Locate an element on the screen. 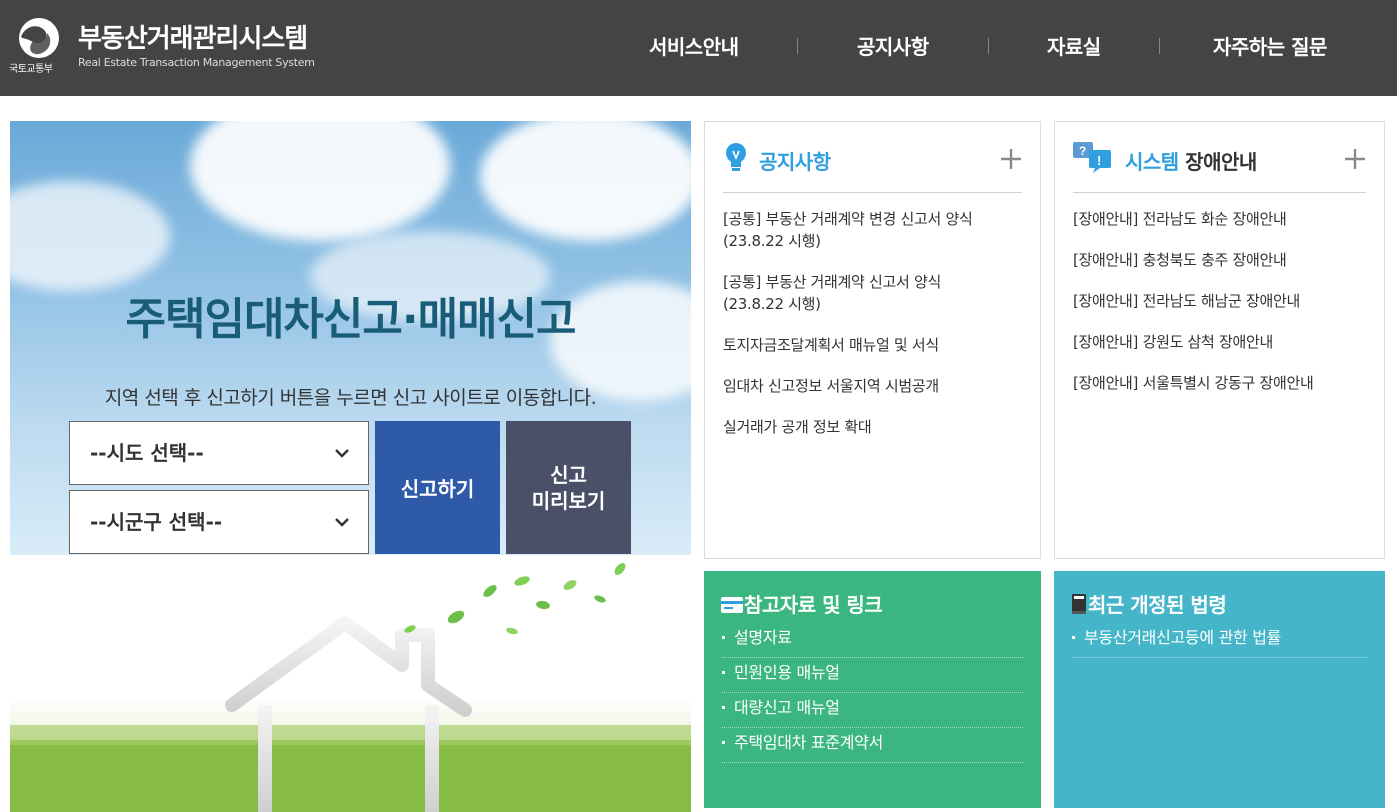 The width and height of the screenshot is (1397, 812). reference-link: 설명자료 is located at coordinates (872, 640).